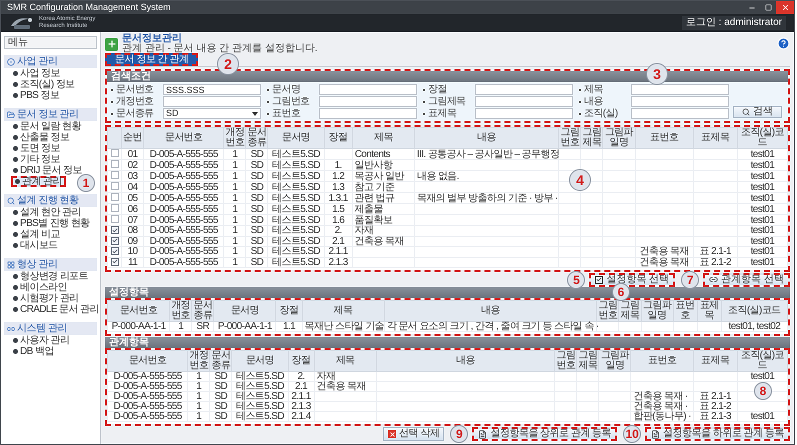 The width and height of the screenshot is (797, 445). I want to click on menu-item: 형상변경 리포트, so click(50, 276).